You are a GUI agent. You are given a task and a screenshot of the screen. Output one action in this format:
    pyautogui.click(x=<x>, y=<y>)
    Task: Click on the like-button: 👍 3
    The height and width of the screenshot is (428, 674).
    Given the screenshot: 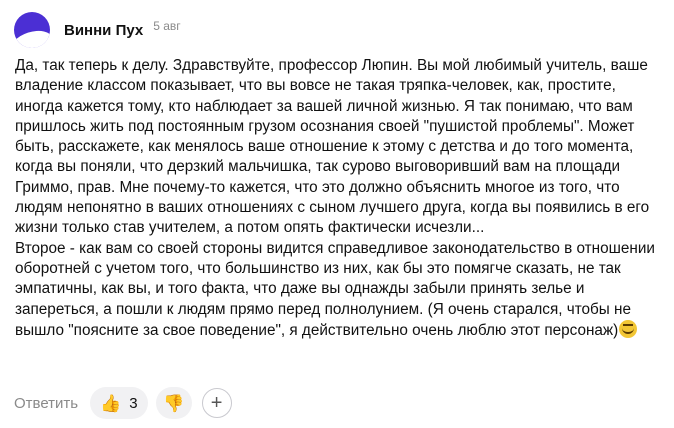 What is the action you would take?
    pyautogui.click(x=119, y=403)
    